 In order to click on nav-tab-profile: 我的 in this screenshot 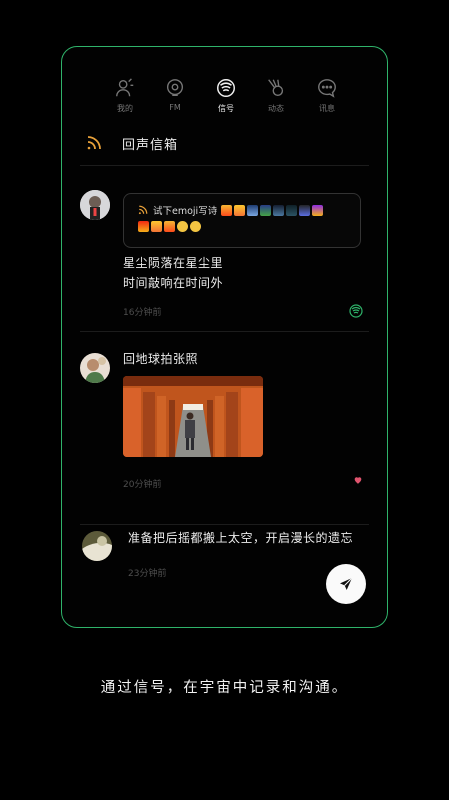, I will do `click(125, 95)`.